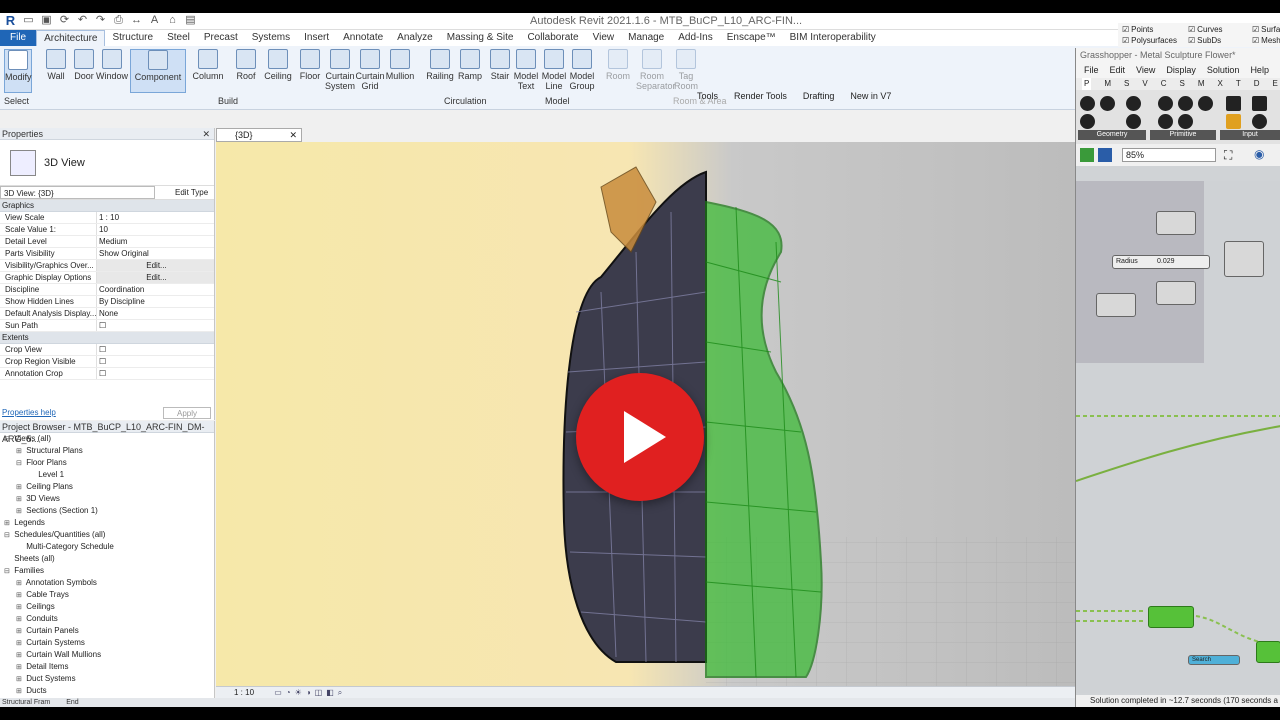 The image size is (1280, 720). Describe the element at coordinates (107, 338) in the screenshot. I see `group-extents: Extents` at that location.